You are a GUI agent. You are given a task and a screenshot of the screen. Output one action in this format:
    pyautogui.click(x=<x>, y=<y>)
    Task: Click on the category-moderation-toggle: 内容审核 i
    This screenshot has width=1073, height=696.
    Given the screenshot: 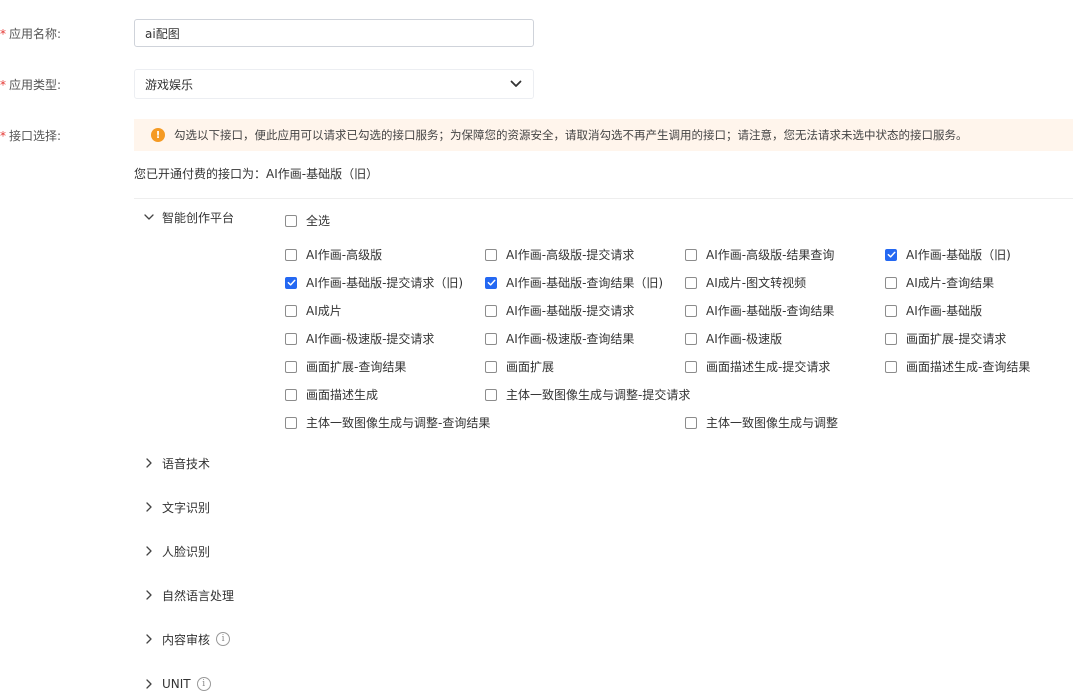 What is the action you would take?
    pyautogui.click(x=185, y=639)
    